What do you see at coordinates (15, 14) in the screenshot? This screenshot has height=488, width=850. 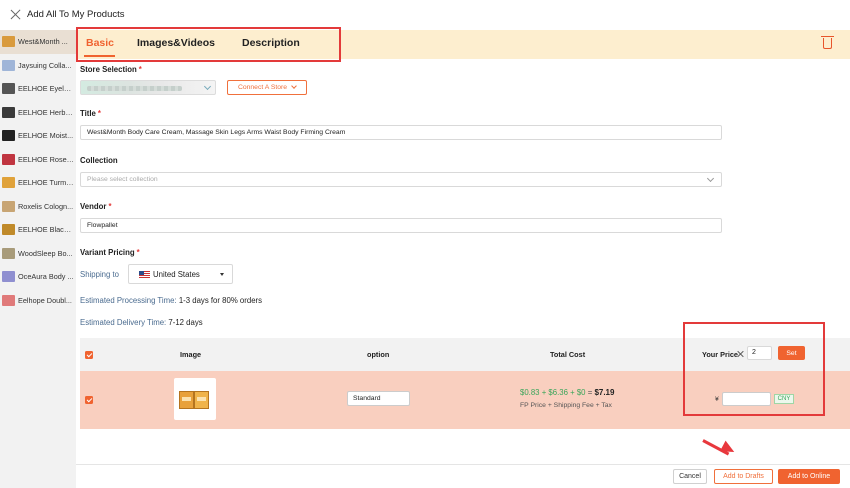 I see `close-icon` at bounding box center [15, 14].